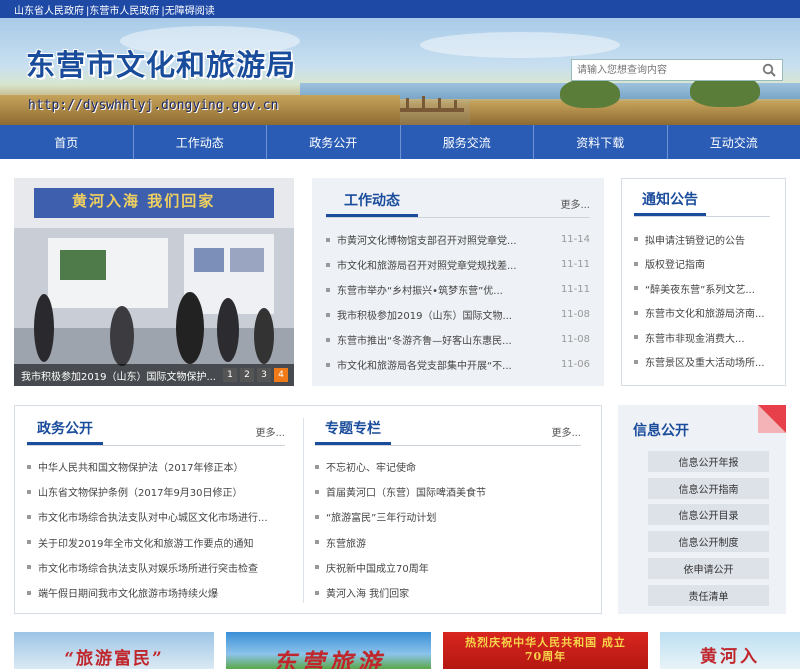 The height and width of the screenshot is (669, 800). Describe the element at coordinates (122, 9) in the screenshot. I see `link-dongying-gov: |东营市人民政府` at that location.